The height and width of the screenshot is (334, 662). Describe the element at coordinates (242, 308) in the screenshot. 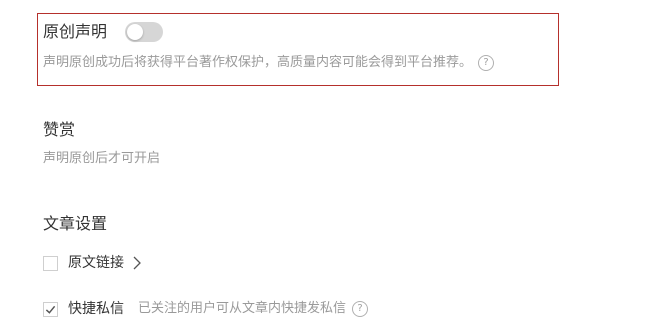

I see `quick-message-hint: 已关注的用户可从文章内快捷发私信` at that location.